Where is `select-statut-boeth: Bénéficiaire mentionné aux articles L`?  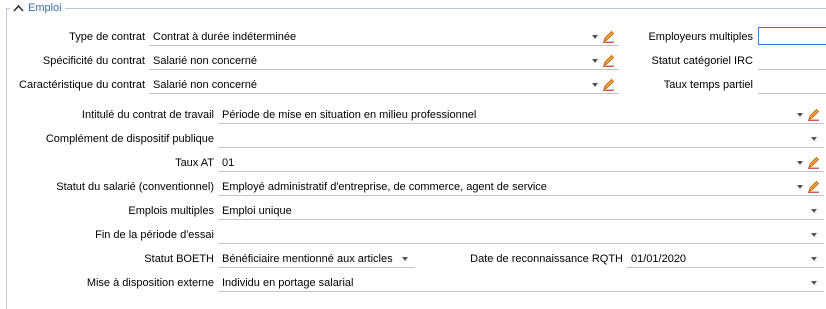
select-statut-boeth: Bénéficiaire mentionné aux articles L is located at coordinates (316, 259).